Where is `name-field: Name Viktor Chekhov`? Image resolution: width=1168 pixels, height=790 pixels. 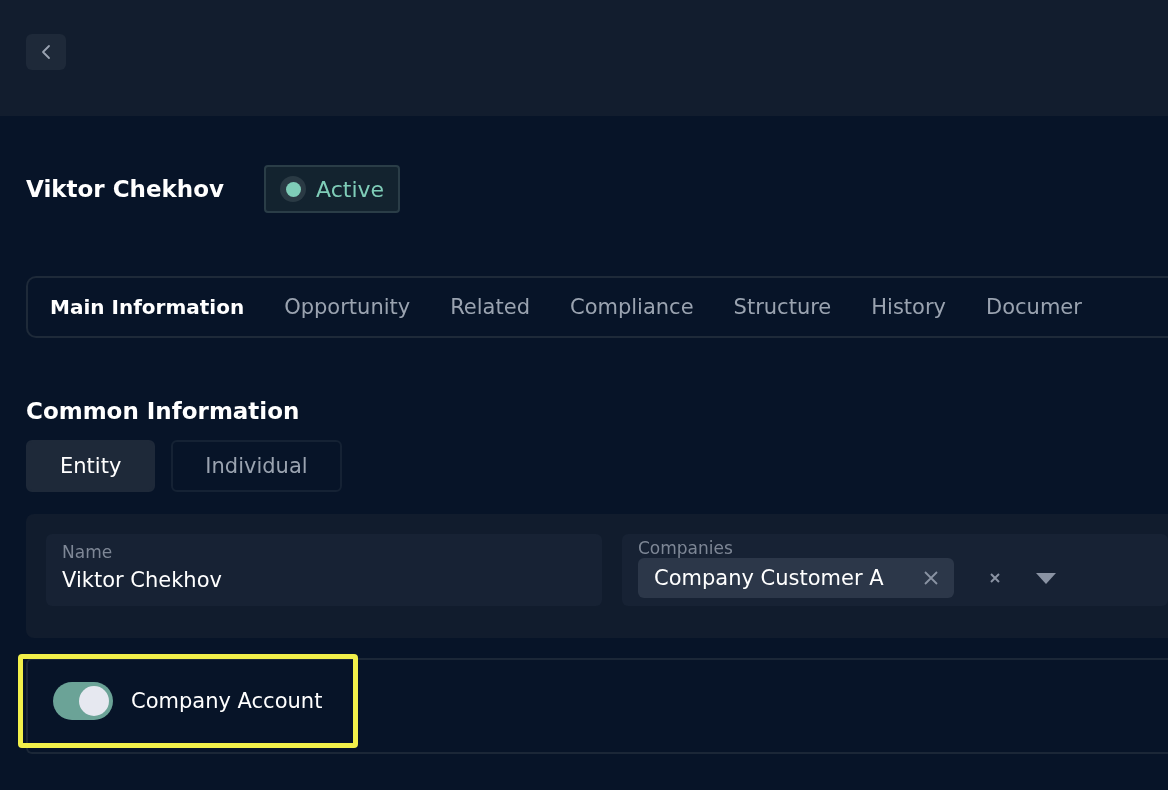
name-field: Name Viktor Chekhov is located at coordinates (324, 570).